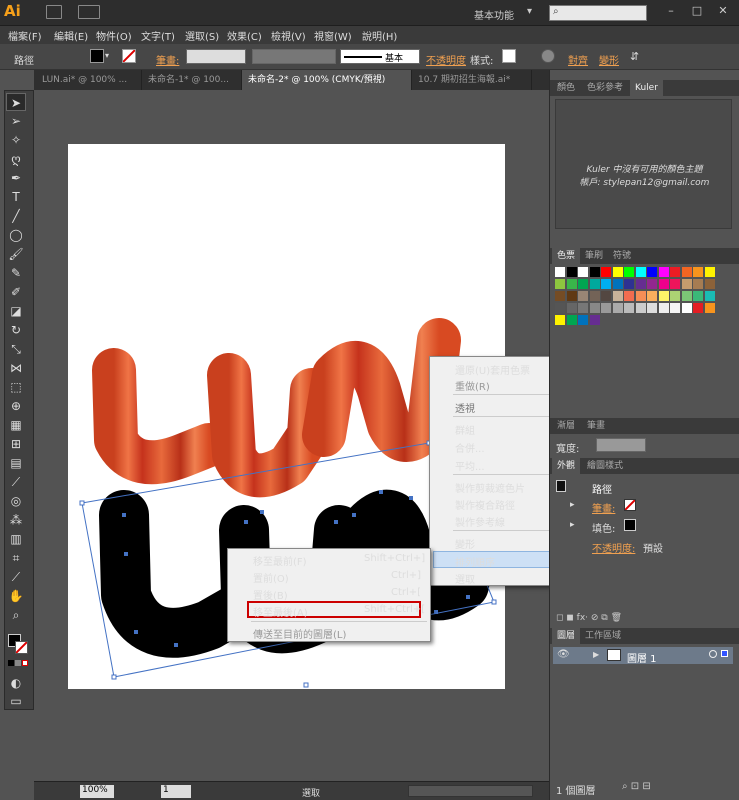 Image resolution: width=739 pixels, height=800 pixels. Describe the element at coordinates (71, 35) in the screenshot. I see `menu-edit: 編輯(E)` at that location.